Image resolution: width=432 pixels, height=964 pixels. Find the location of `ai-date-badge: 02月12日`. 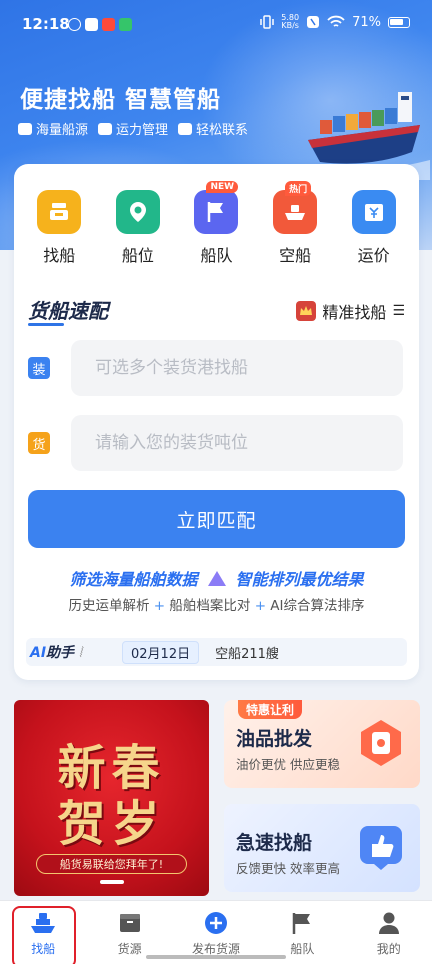

ai-date-badge: 02月12日 is located at coordinates (161, 652).